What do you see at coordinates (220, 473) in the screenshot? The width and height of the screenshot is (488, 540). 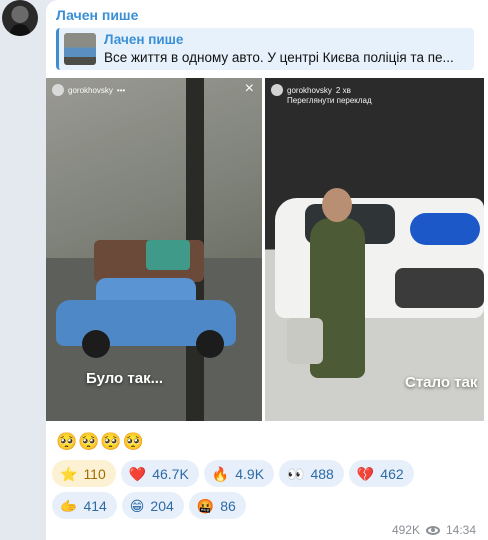 I see `fire-icon: 🔥` at bounding box center [220, 473].